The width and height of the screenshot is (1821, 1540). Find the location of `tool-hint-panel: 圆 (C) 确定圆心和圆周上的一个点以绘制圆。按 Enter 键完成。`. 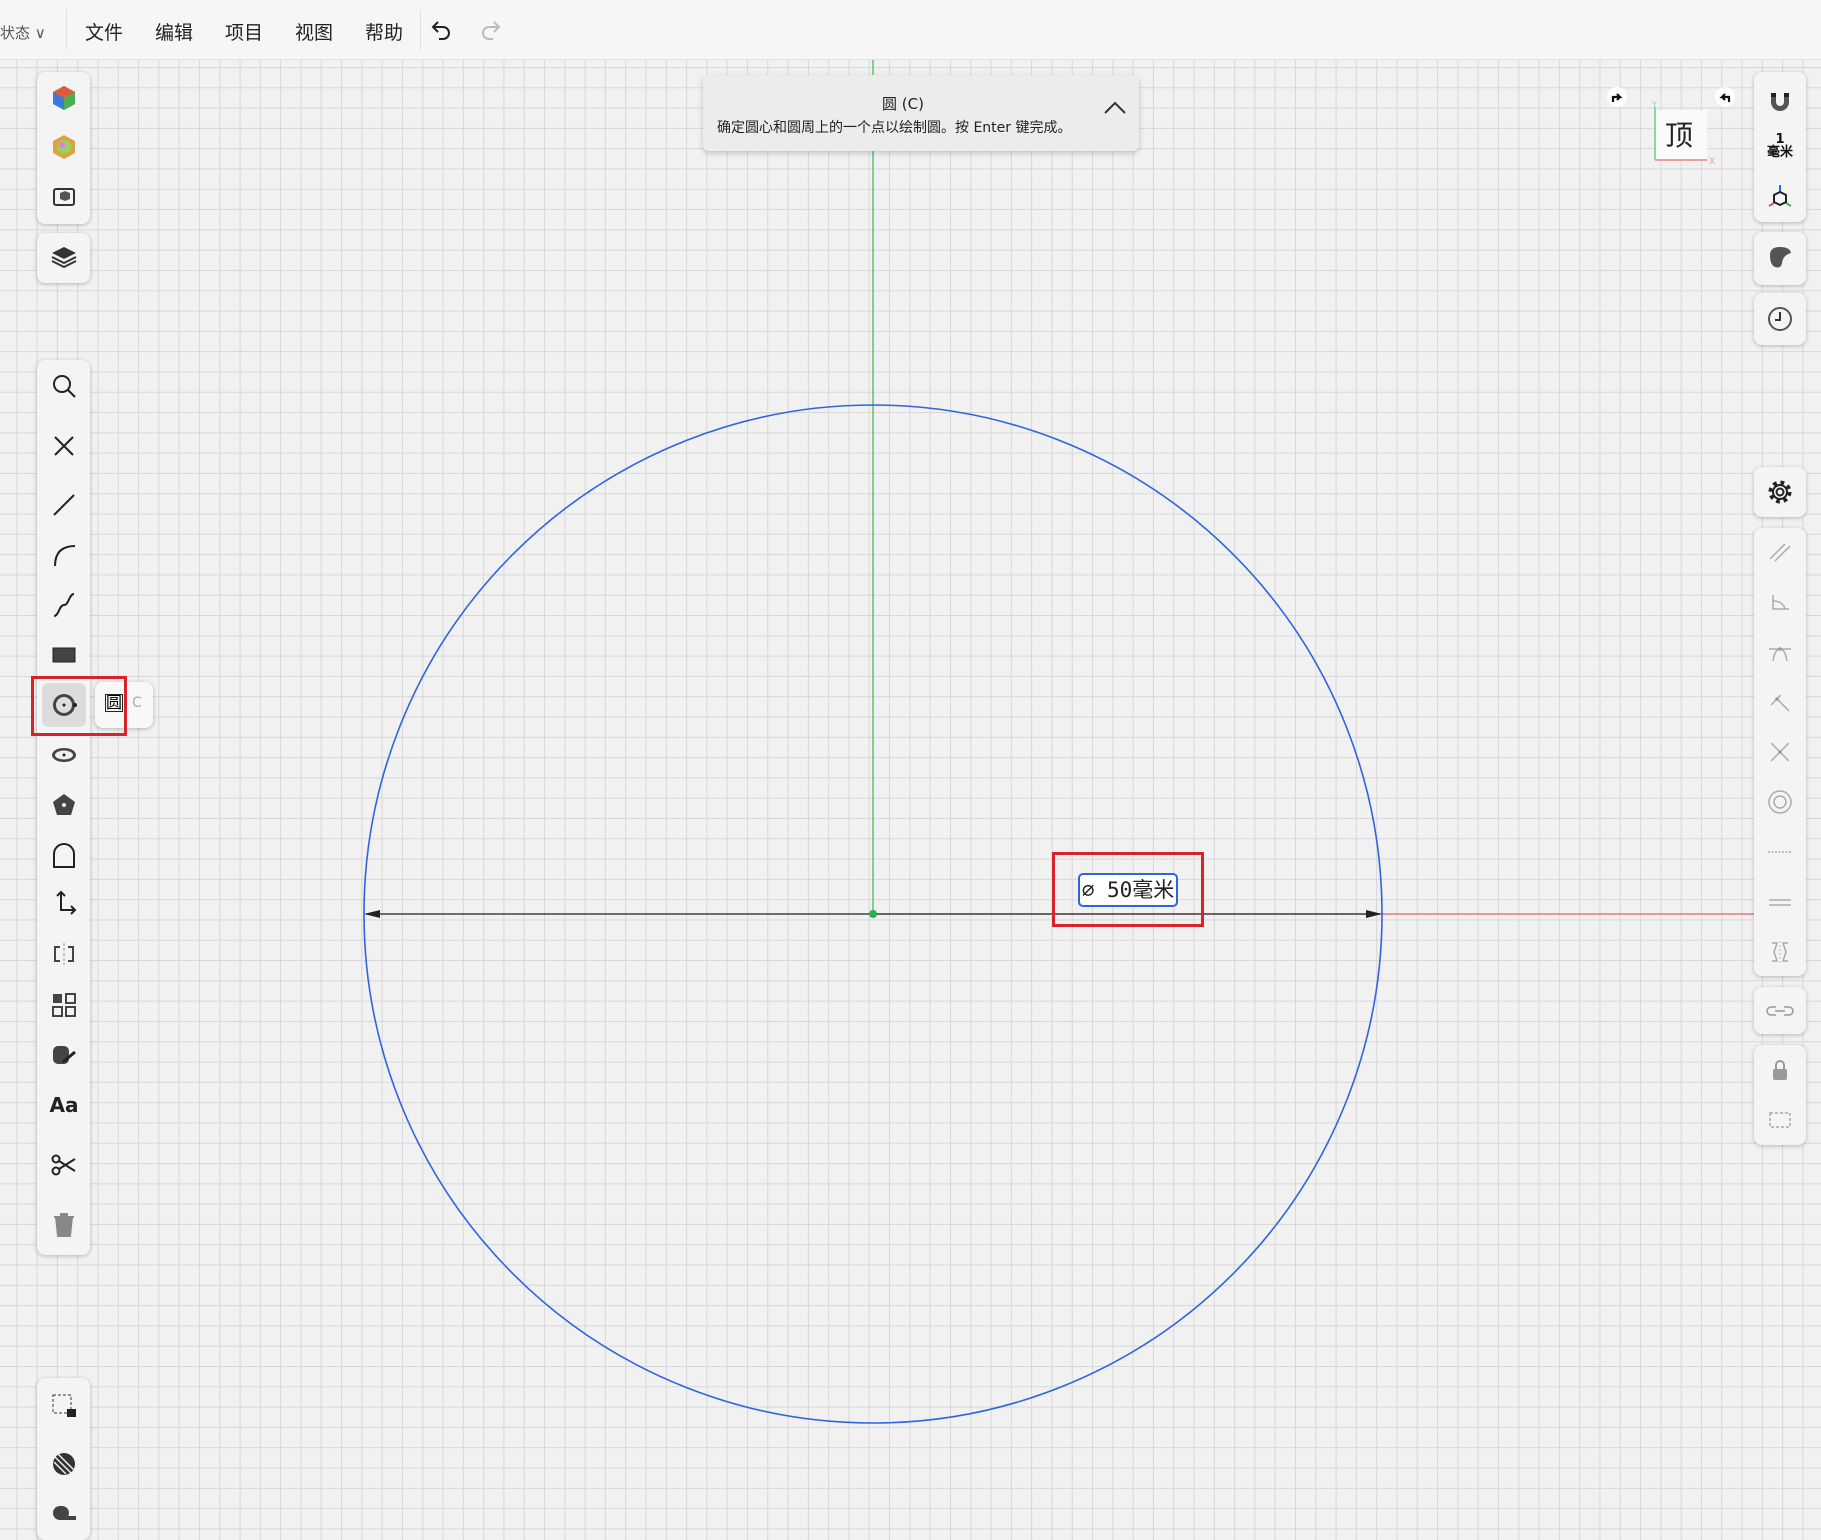

tool-hint-panel: 圆 (C) 确定圆心和圆周上的一个点以绘制圆。按 Enter 键完成。 is located at coordinates (921, 113).